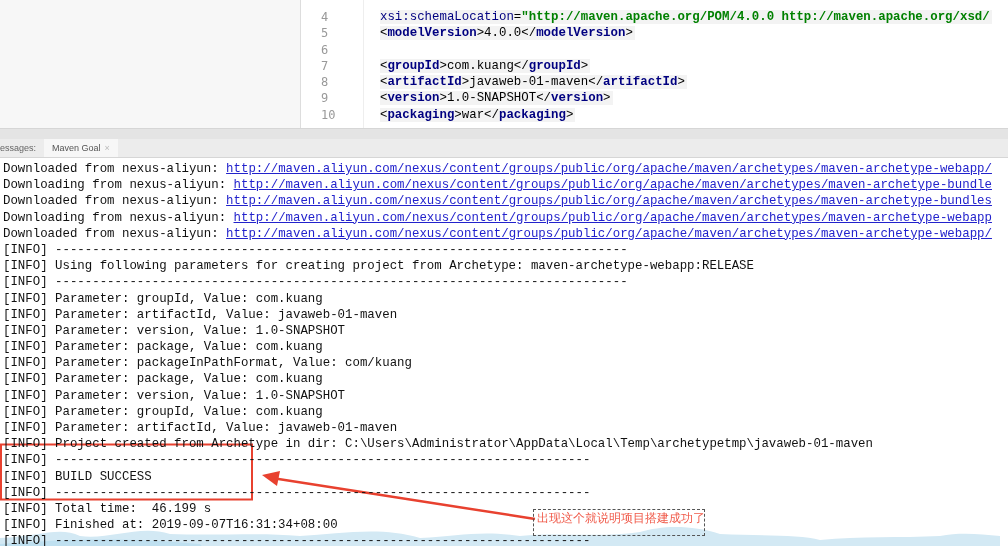 Image resolution: width=1008 pixels, height=558 pixels. What do you see at coordinates (81, 148) in the screenshot?
I see `panel-tab: Maven Goal ×` at bounding box center [81, 148].